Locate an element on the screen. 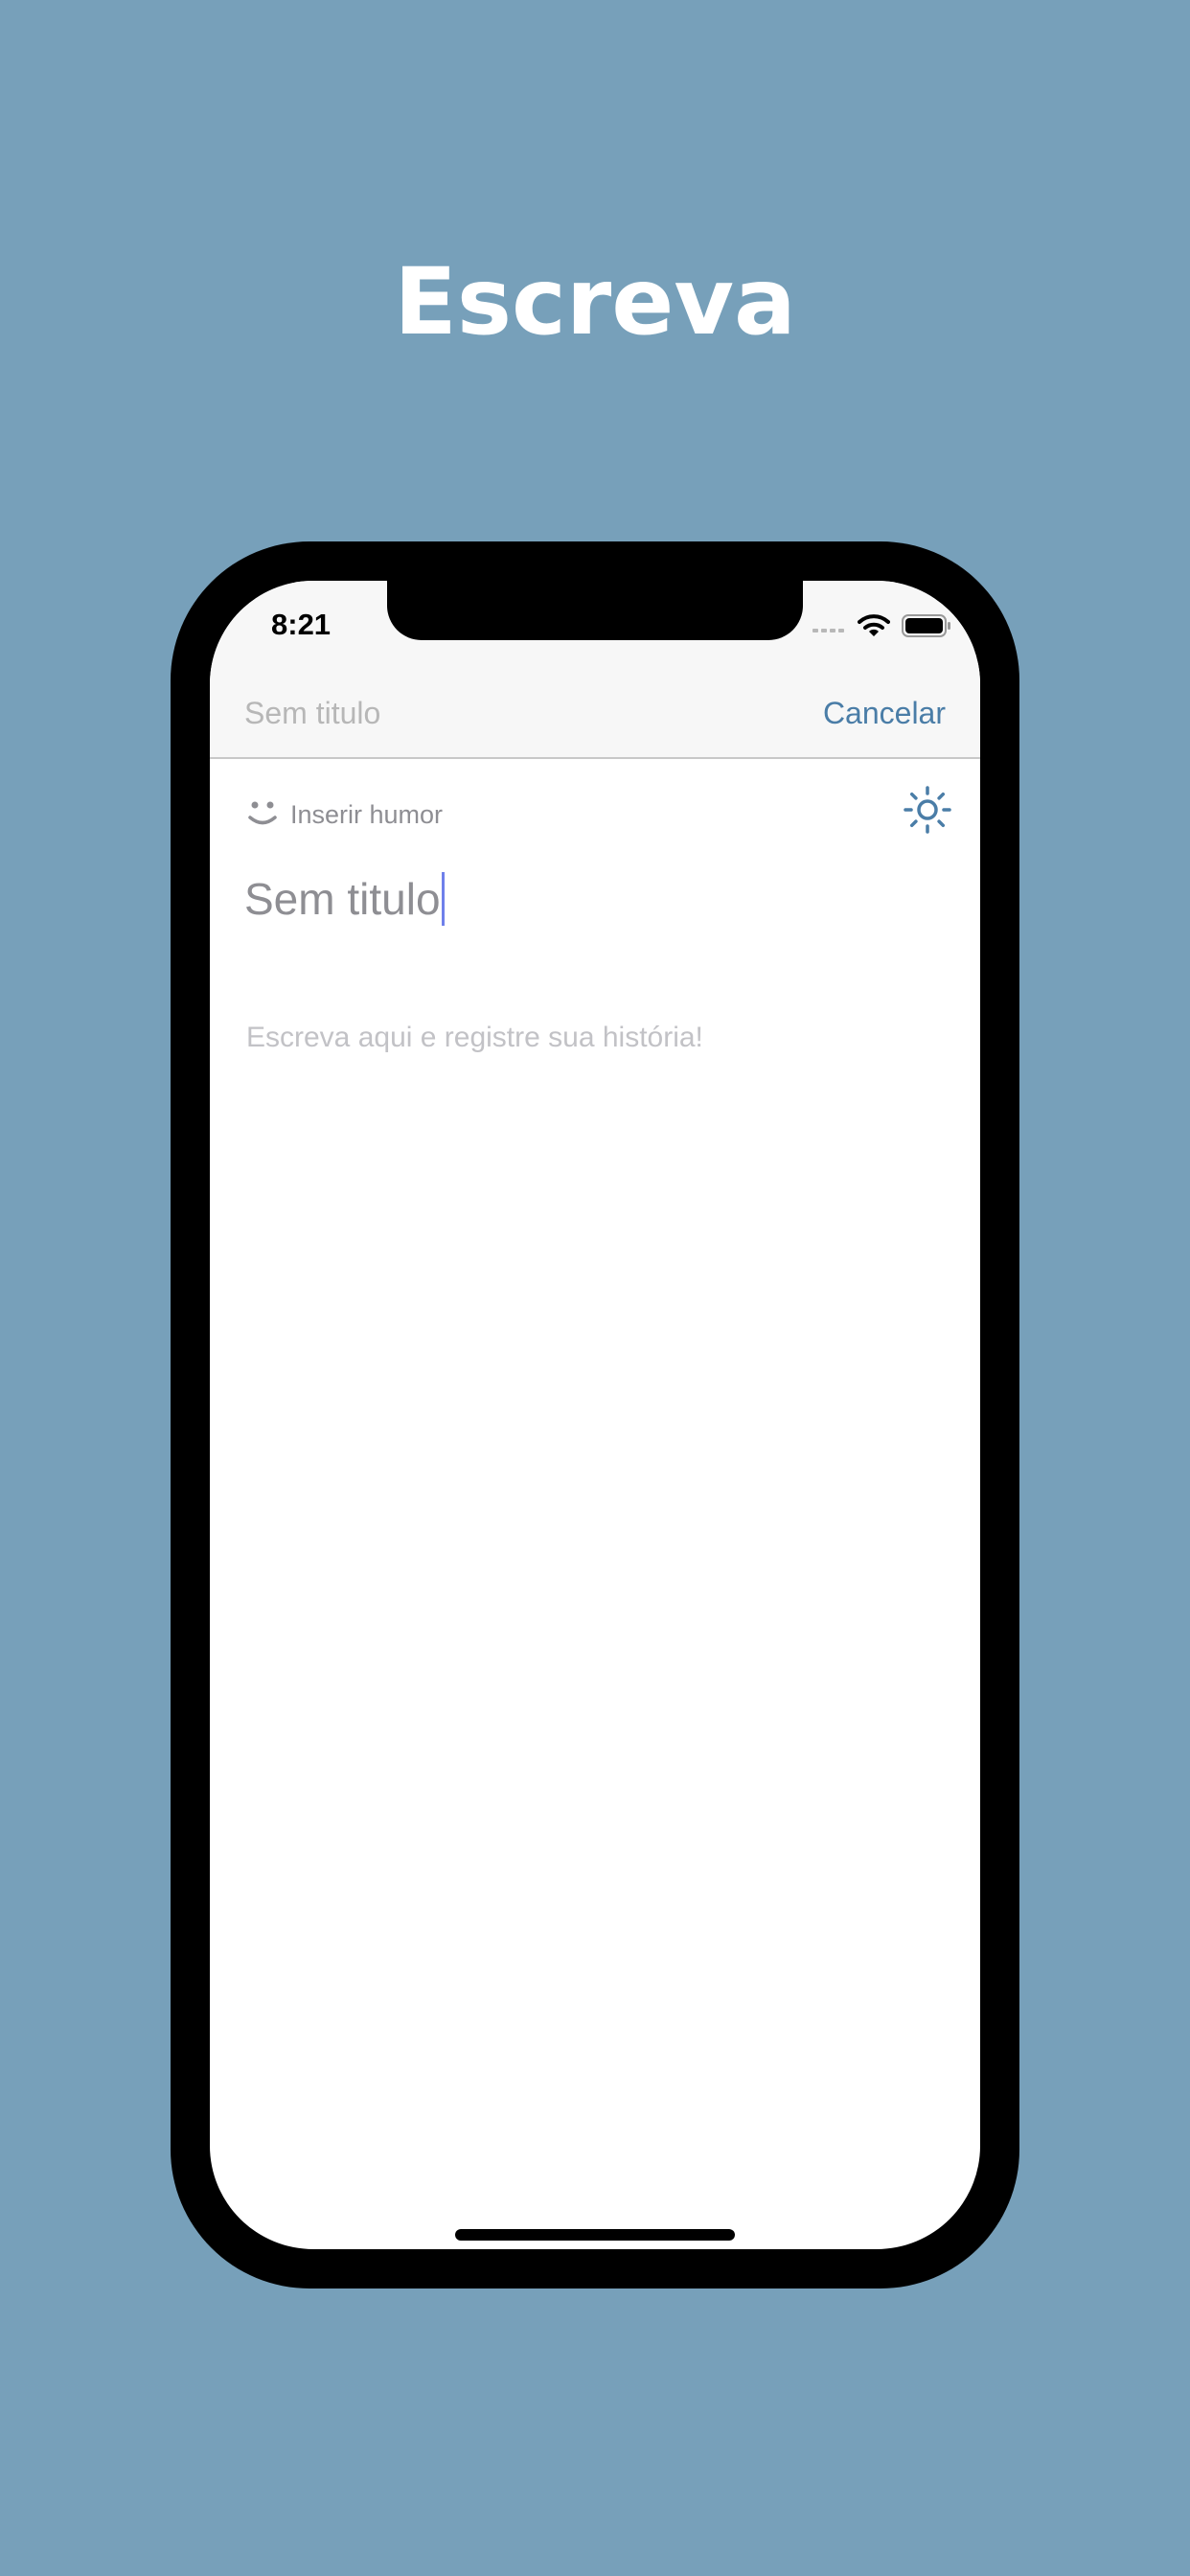  nav-bar: Sem titulo Cancelar is located at coordinates (595, 718).